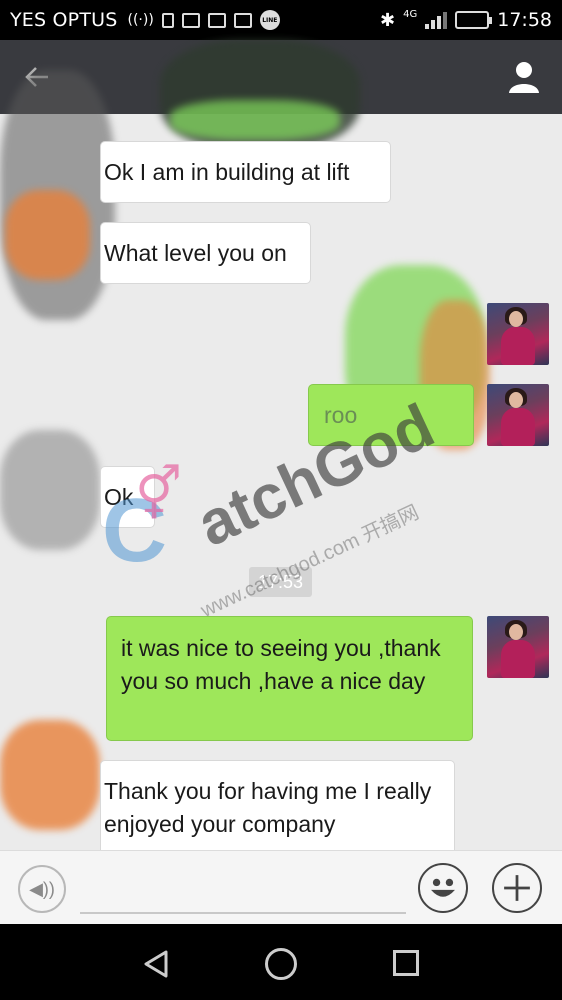 The width and height of the screenshot is (562, 1000). What do you see at coordinates (119, 497) in the screenshot?
I see `message-text: Ok` at bounding box center [119, 497].